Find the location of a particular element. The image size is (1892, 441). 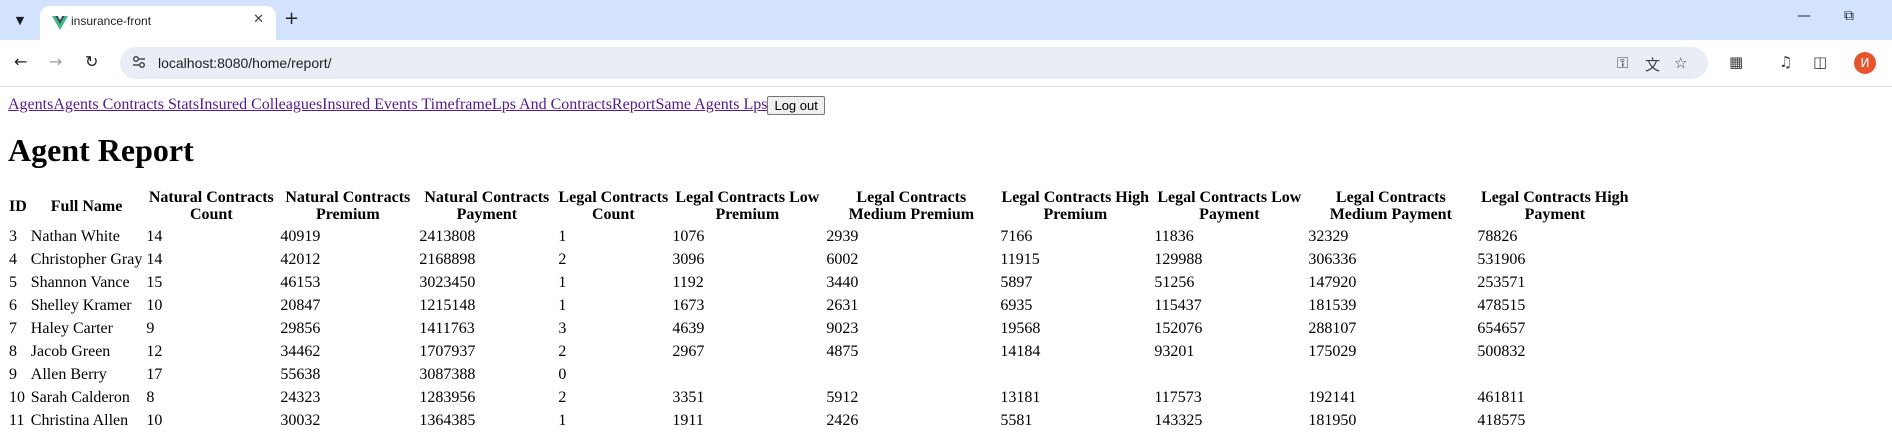

table-cell: 181950 is located at coordinates (1332, 420).